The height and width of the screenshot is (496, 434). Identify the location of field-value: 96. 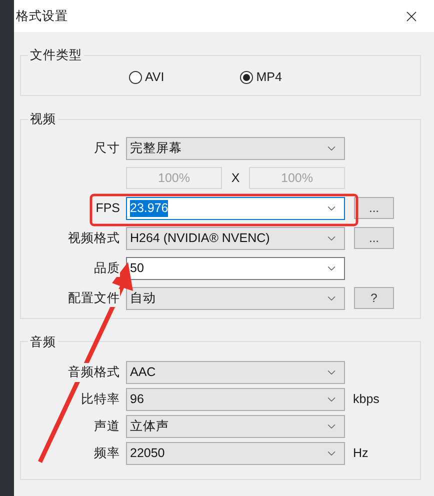
(137, 399).